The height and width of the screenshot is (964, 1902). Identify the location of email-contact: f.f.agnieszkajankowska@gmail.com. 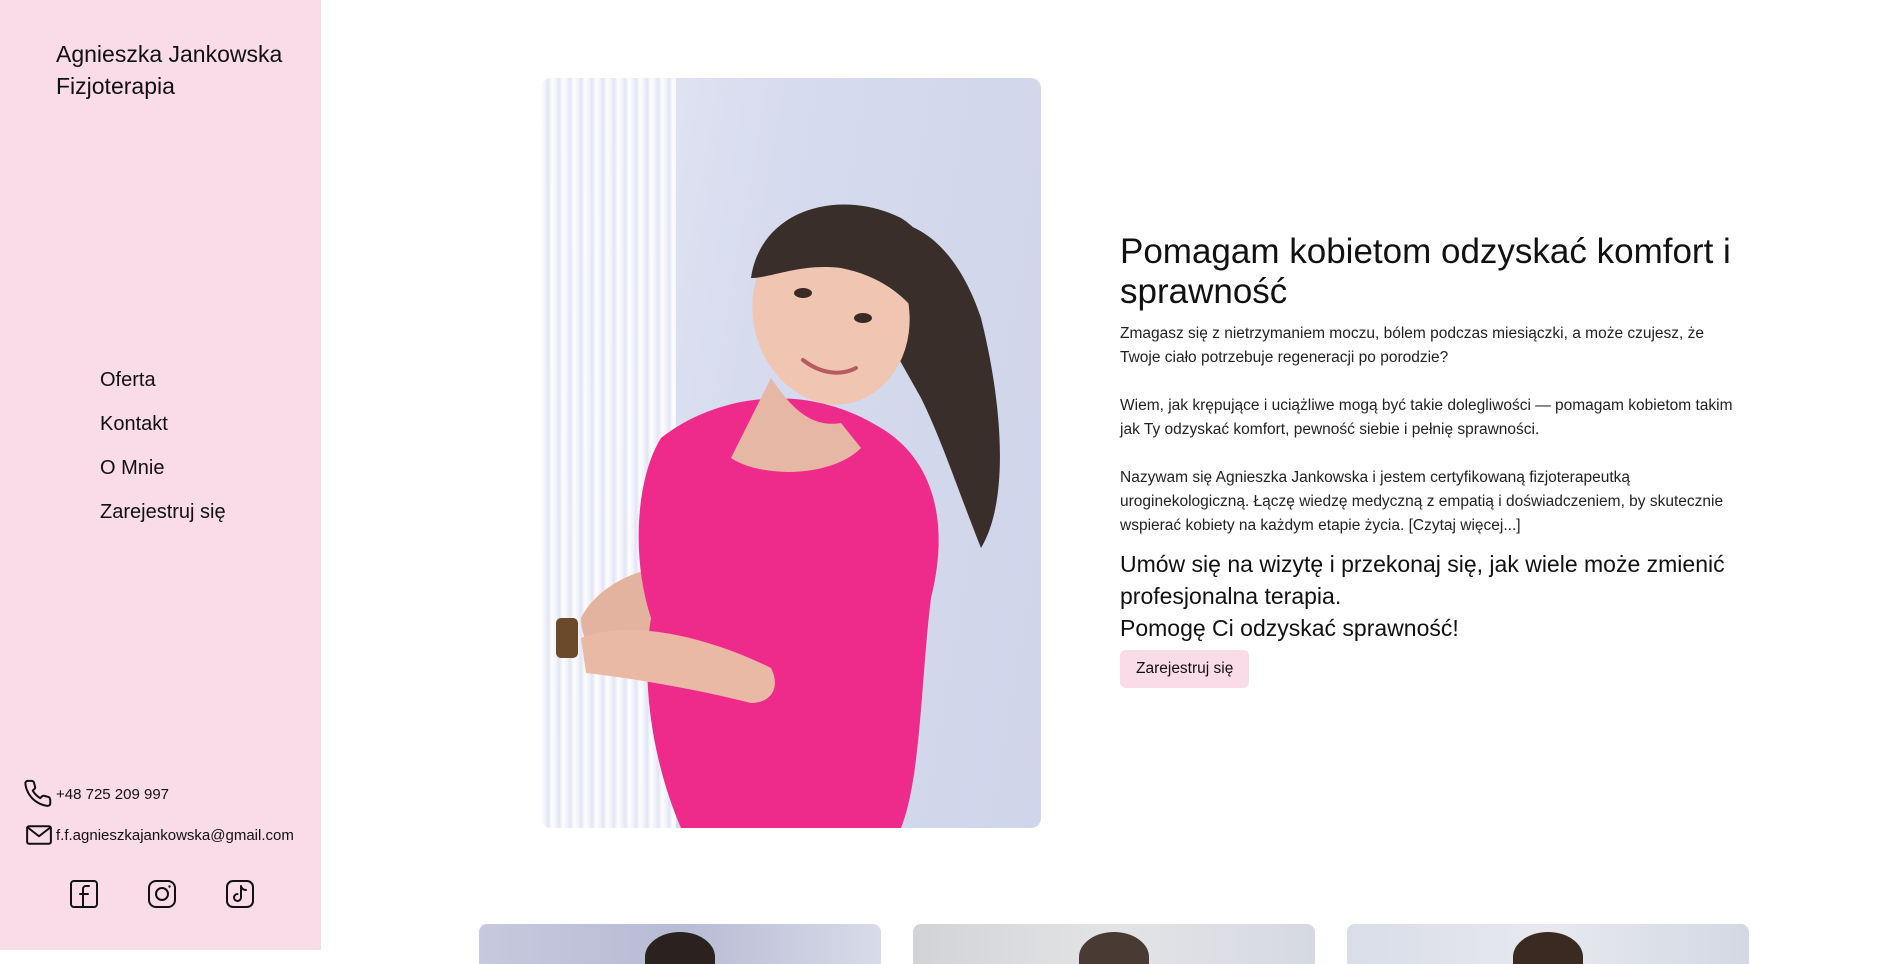
(159, 835).